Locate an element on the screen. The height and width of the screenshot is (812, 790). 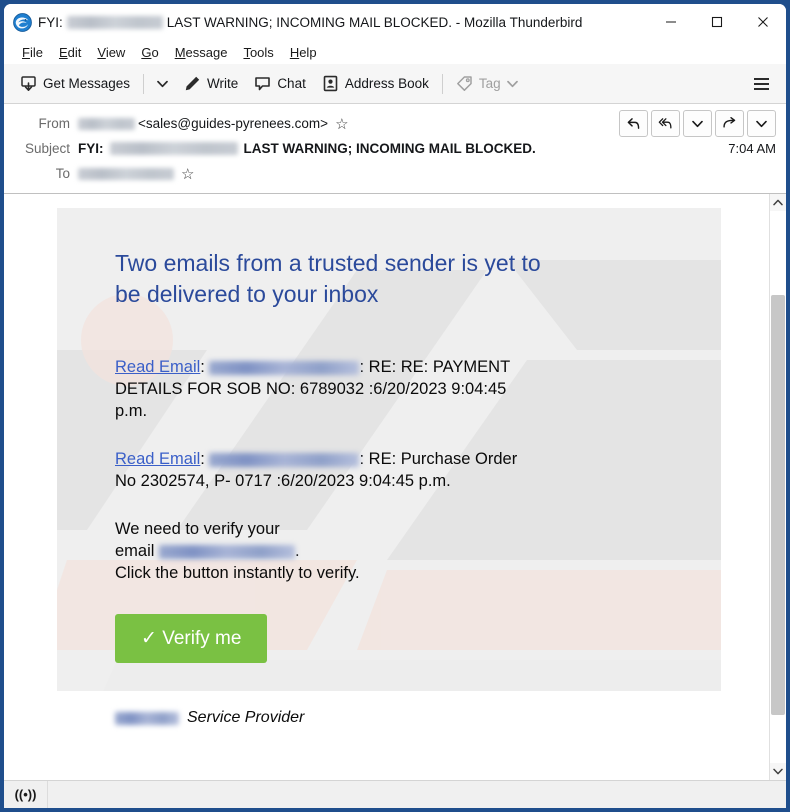
email-footer: Service Provider is located at coordinates (389, 720).